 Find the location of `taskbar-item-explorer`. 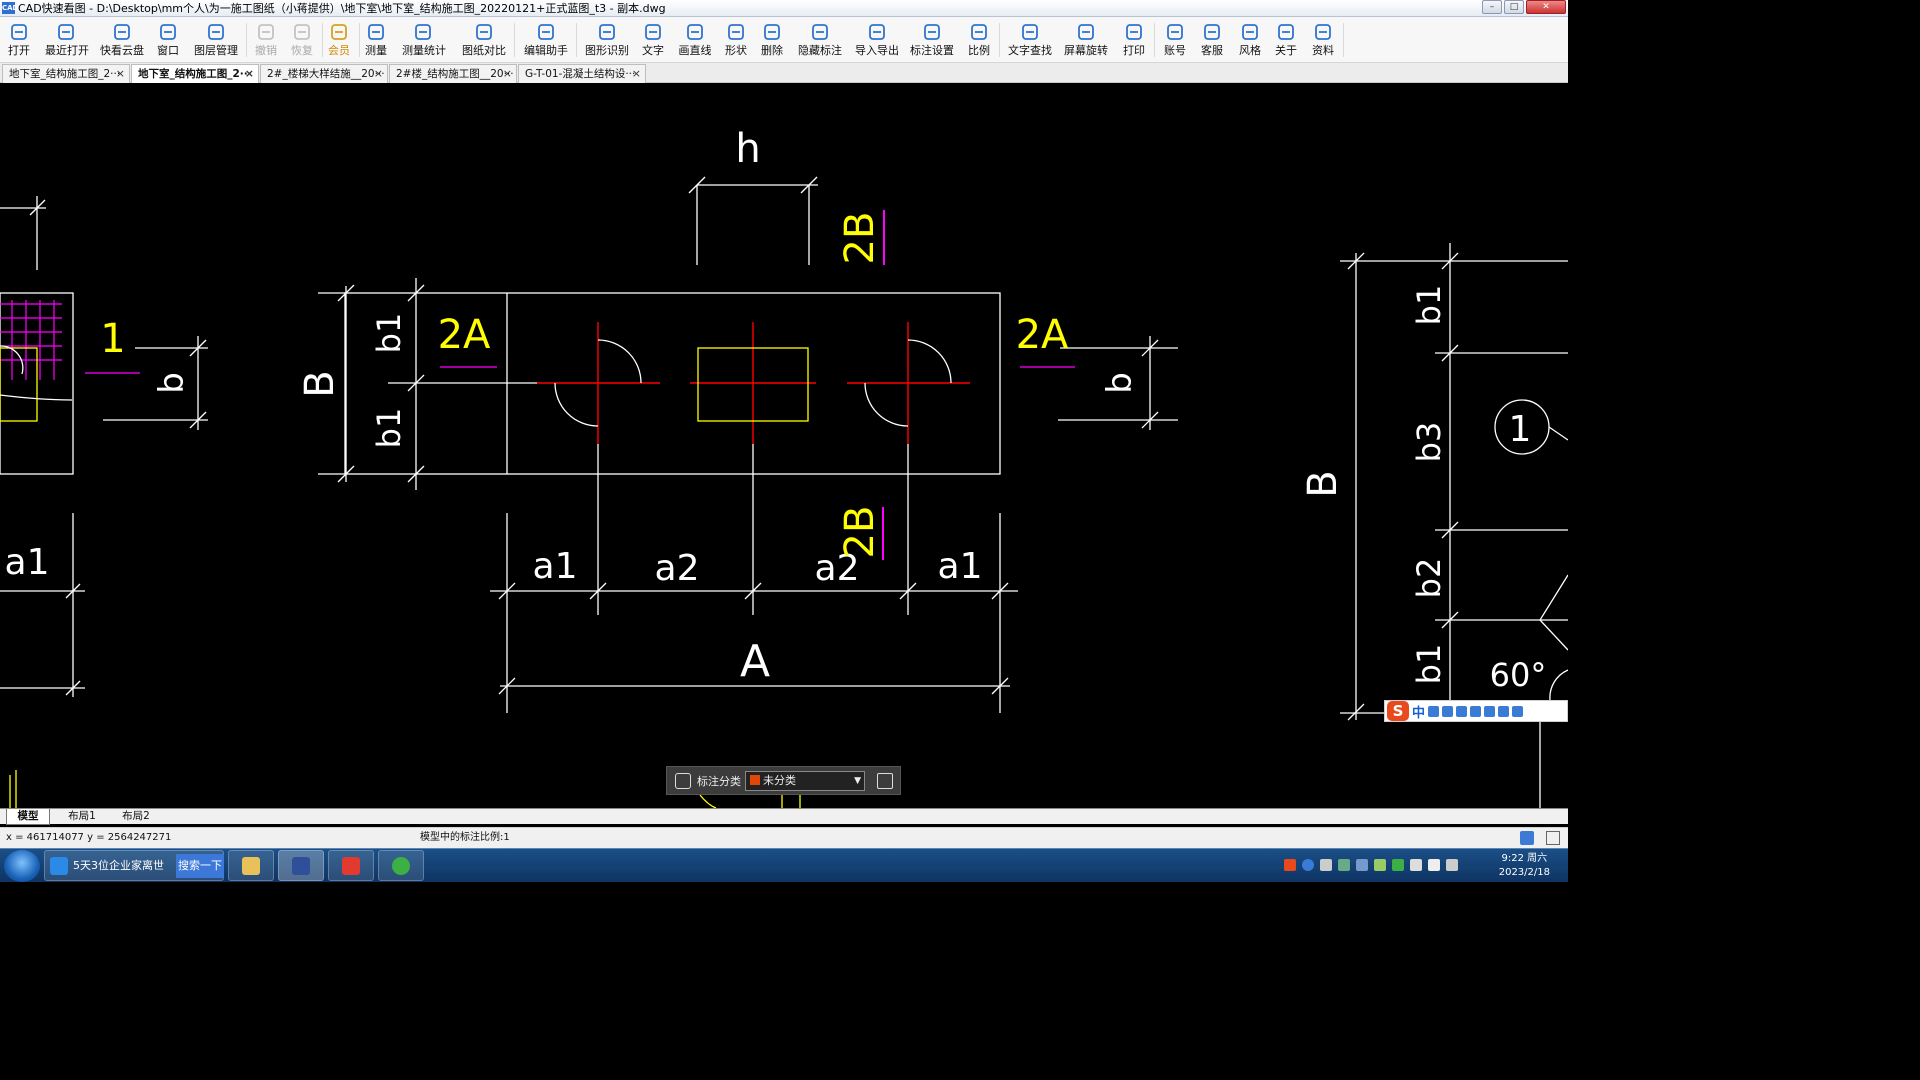

taskbar-item-explorer is located at coordinates (251, 865).